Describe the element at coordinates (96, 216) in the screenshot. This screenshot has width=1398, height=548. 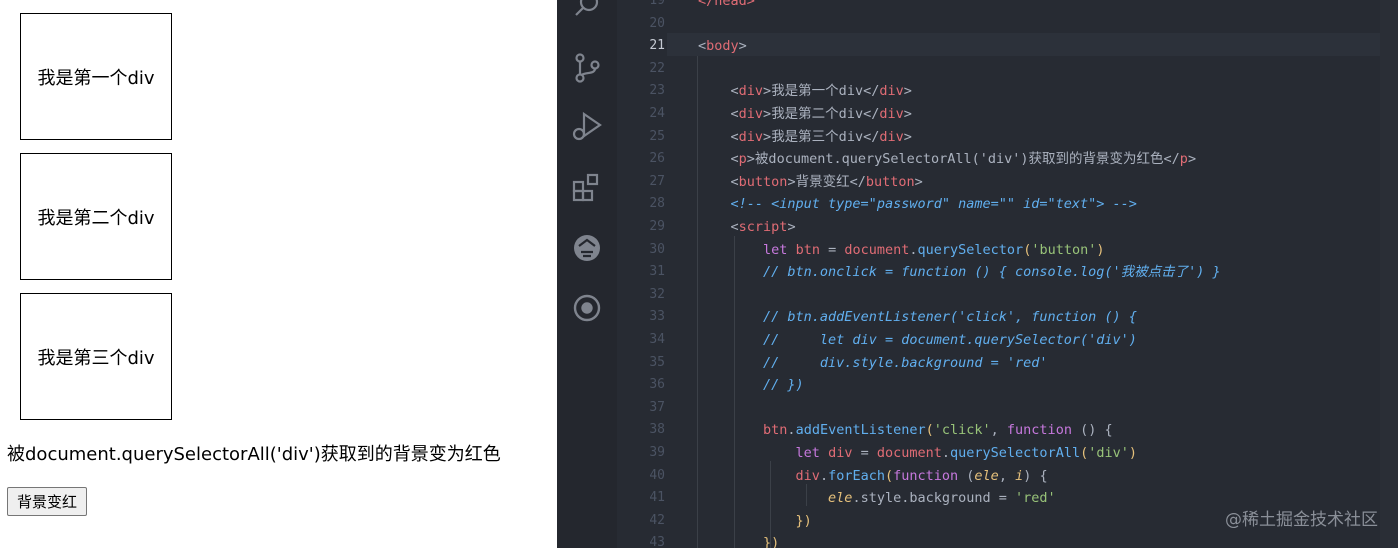
I see `second-div-box: 我是第二个div` at that location.